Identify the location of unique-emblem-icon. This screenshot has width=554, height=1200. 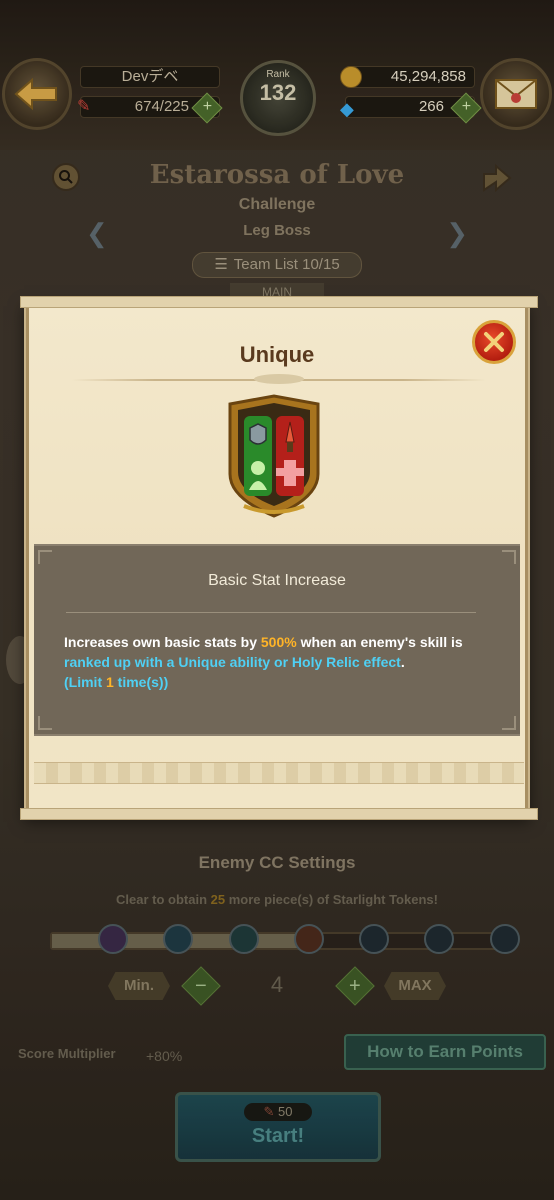
(274, 456).